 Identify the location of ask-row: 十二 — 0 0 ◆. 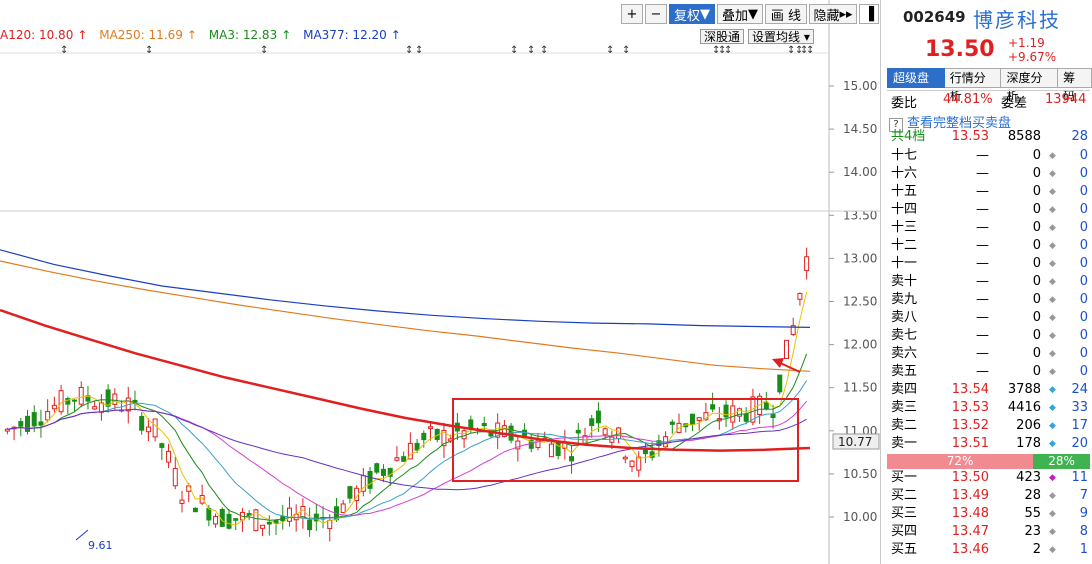
(991, 246).